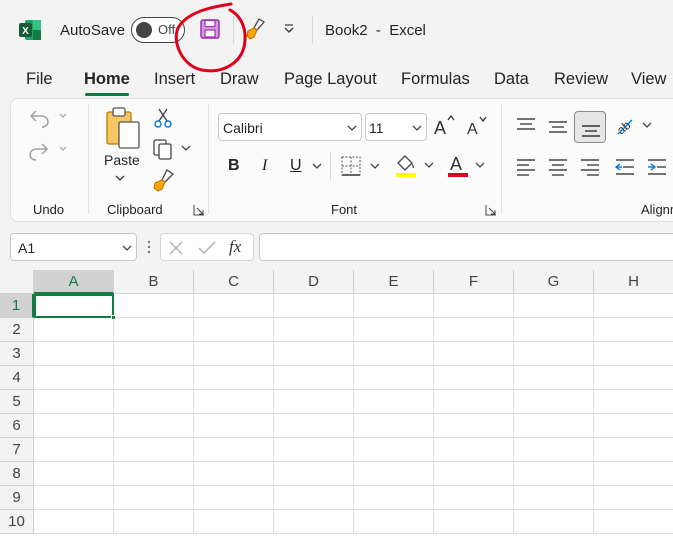 The image size is (673, 536). What do you see at coordinates (445, 126) in the screenshot?
I see `increase-font-size-icon: A` at bounding box center [445, 126].